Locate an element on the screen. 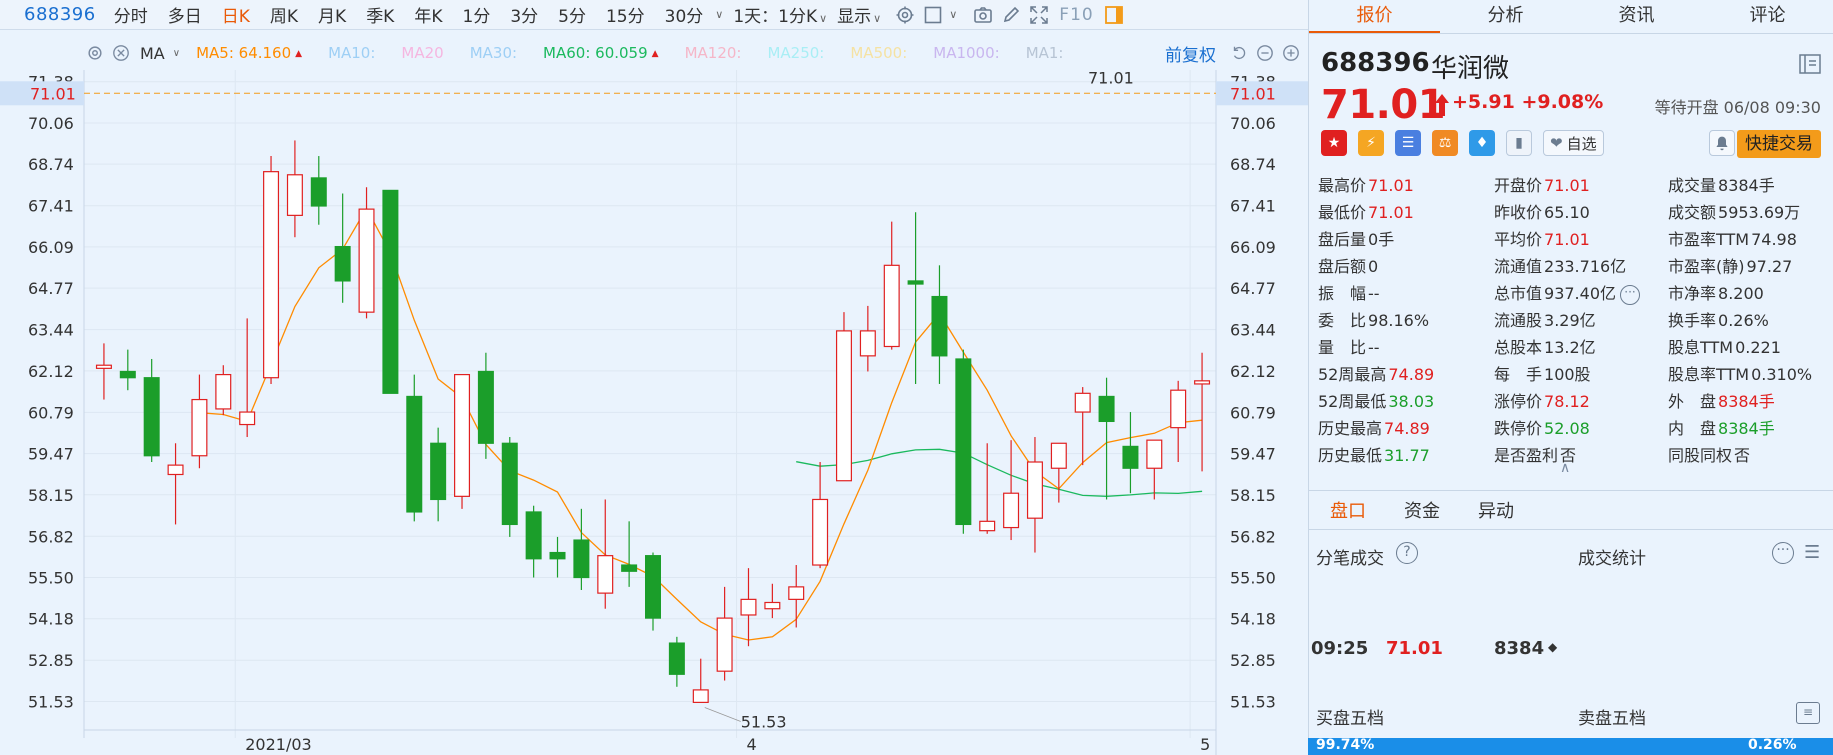  reset-undo-icon is located at coordinates (1239, 53).